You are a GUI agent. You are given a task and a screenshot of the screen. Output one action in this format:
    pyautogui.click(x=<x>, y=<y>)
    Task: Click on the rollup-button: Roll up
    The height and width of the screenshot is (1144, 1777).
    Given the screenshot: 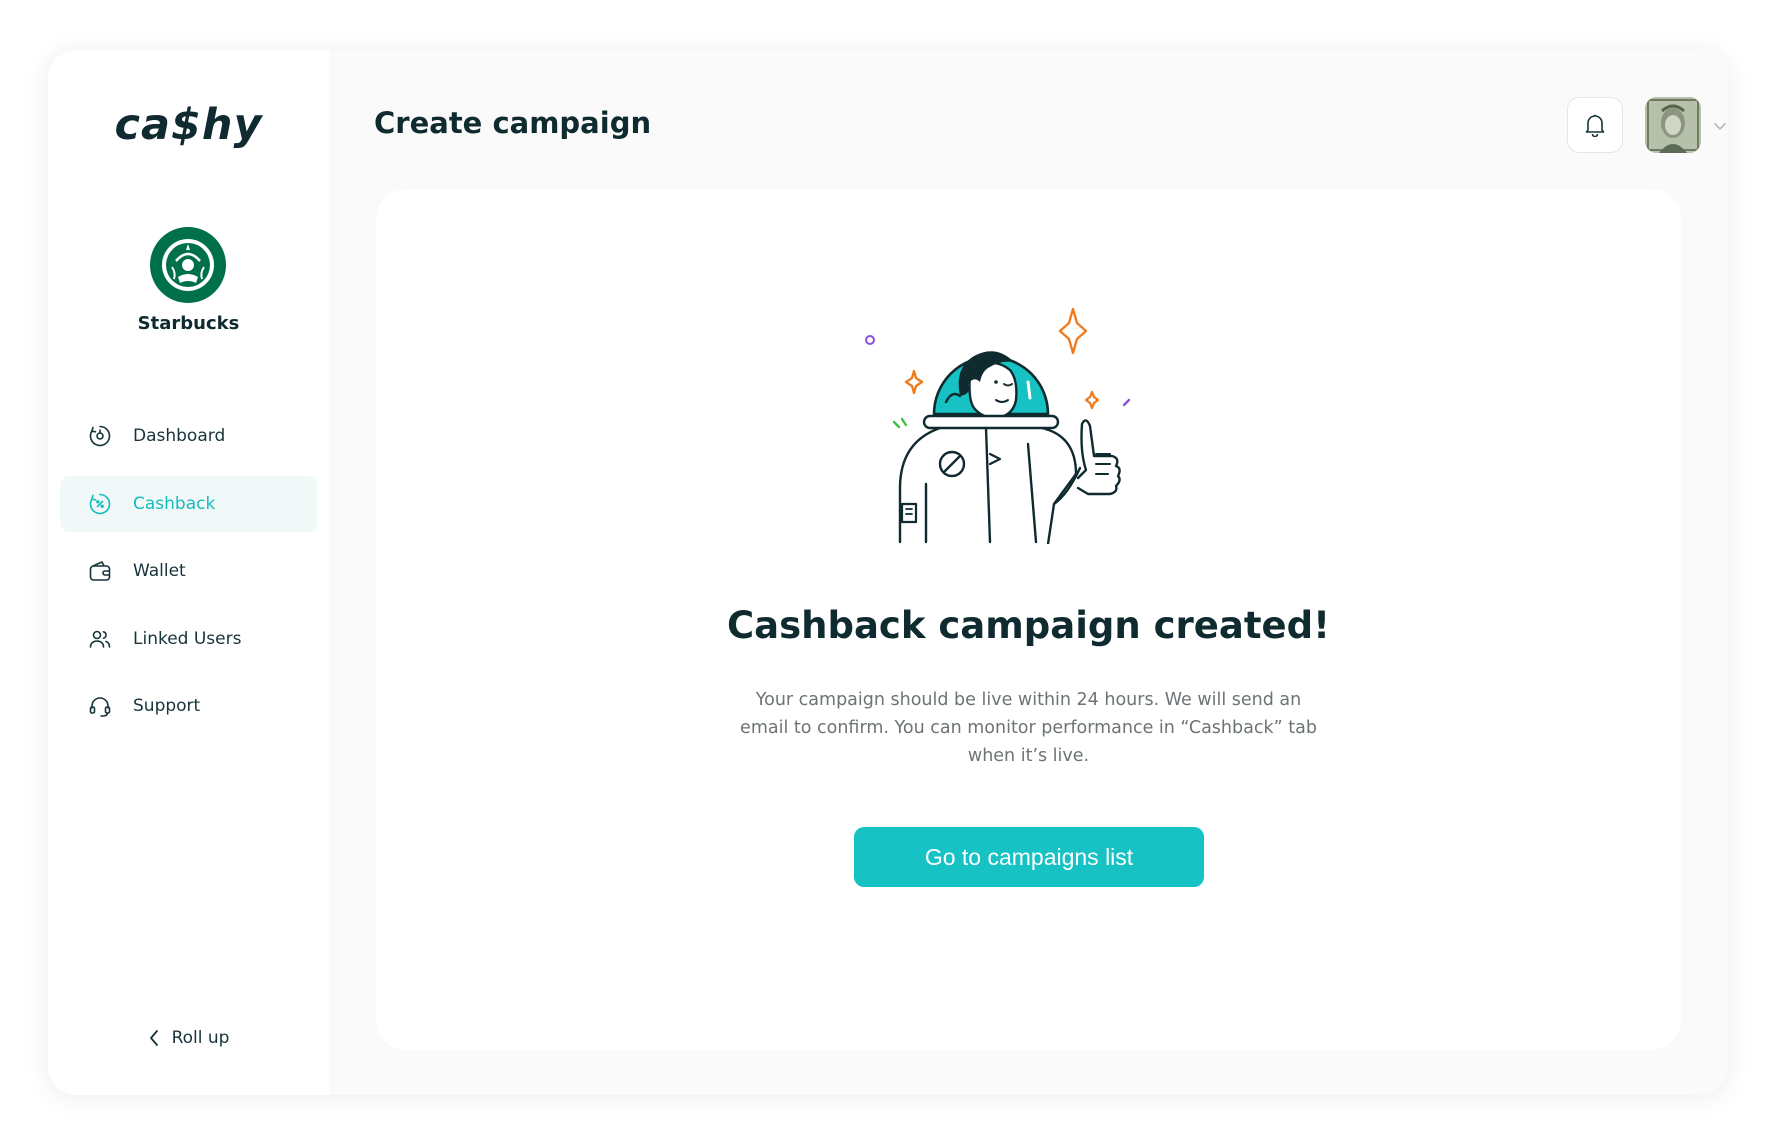 What is the action you would take?
    pyautogui.click(x=188, y=1038)
    